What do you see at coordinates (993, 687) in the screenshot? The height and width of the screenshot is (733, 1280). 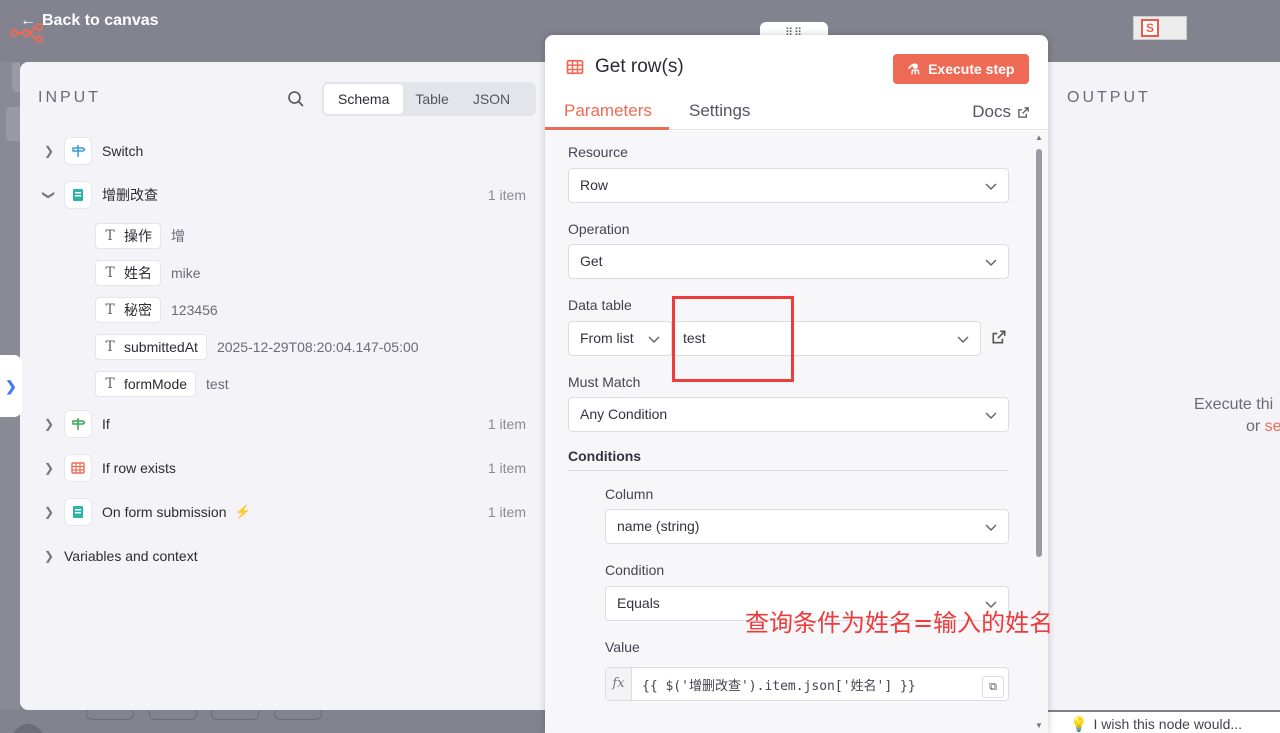 I see `expand-expression-icon: ⧉` at bounding box center [993, 687].